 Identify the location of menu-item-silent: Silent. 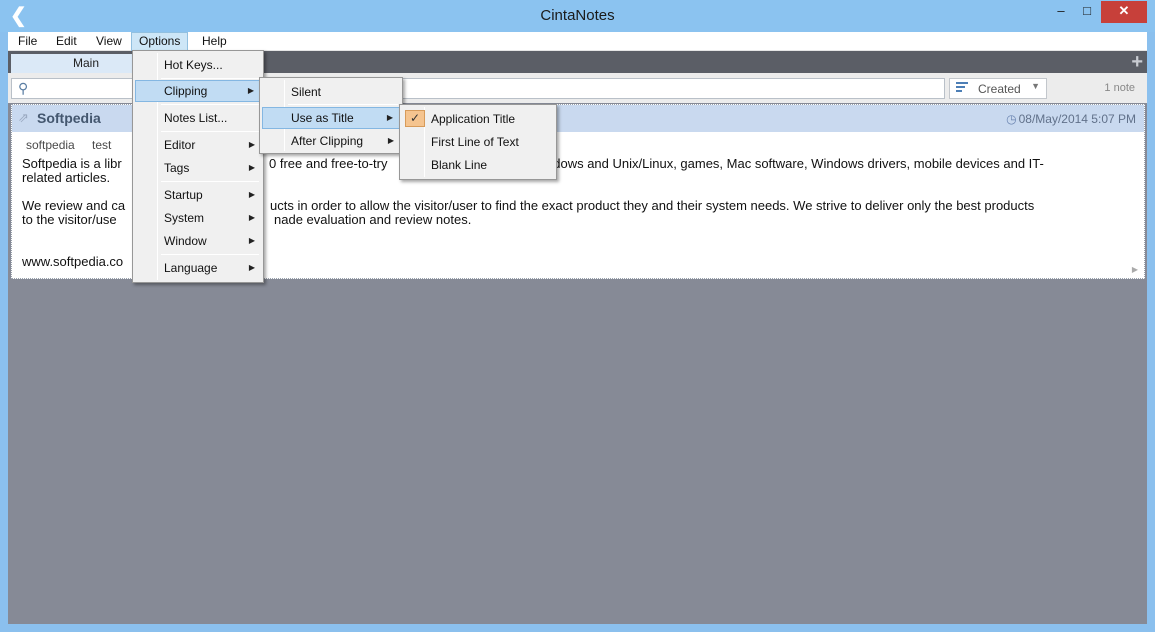
(331, 92).